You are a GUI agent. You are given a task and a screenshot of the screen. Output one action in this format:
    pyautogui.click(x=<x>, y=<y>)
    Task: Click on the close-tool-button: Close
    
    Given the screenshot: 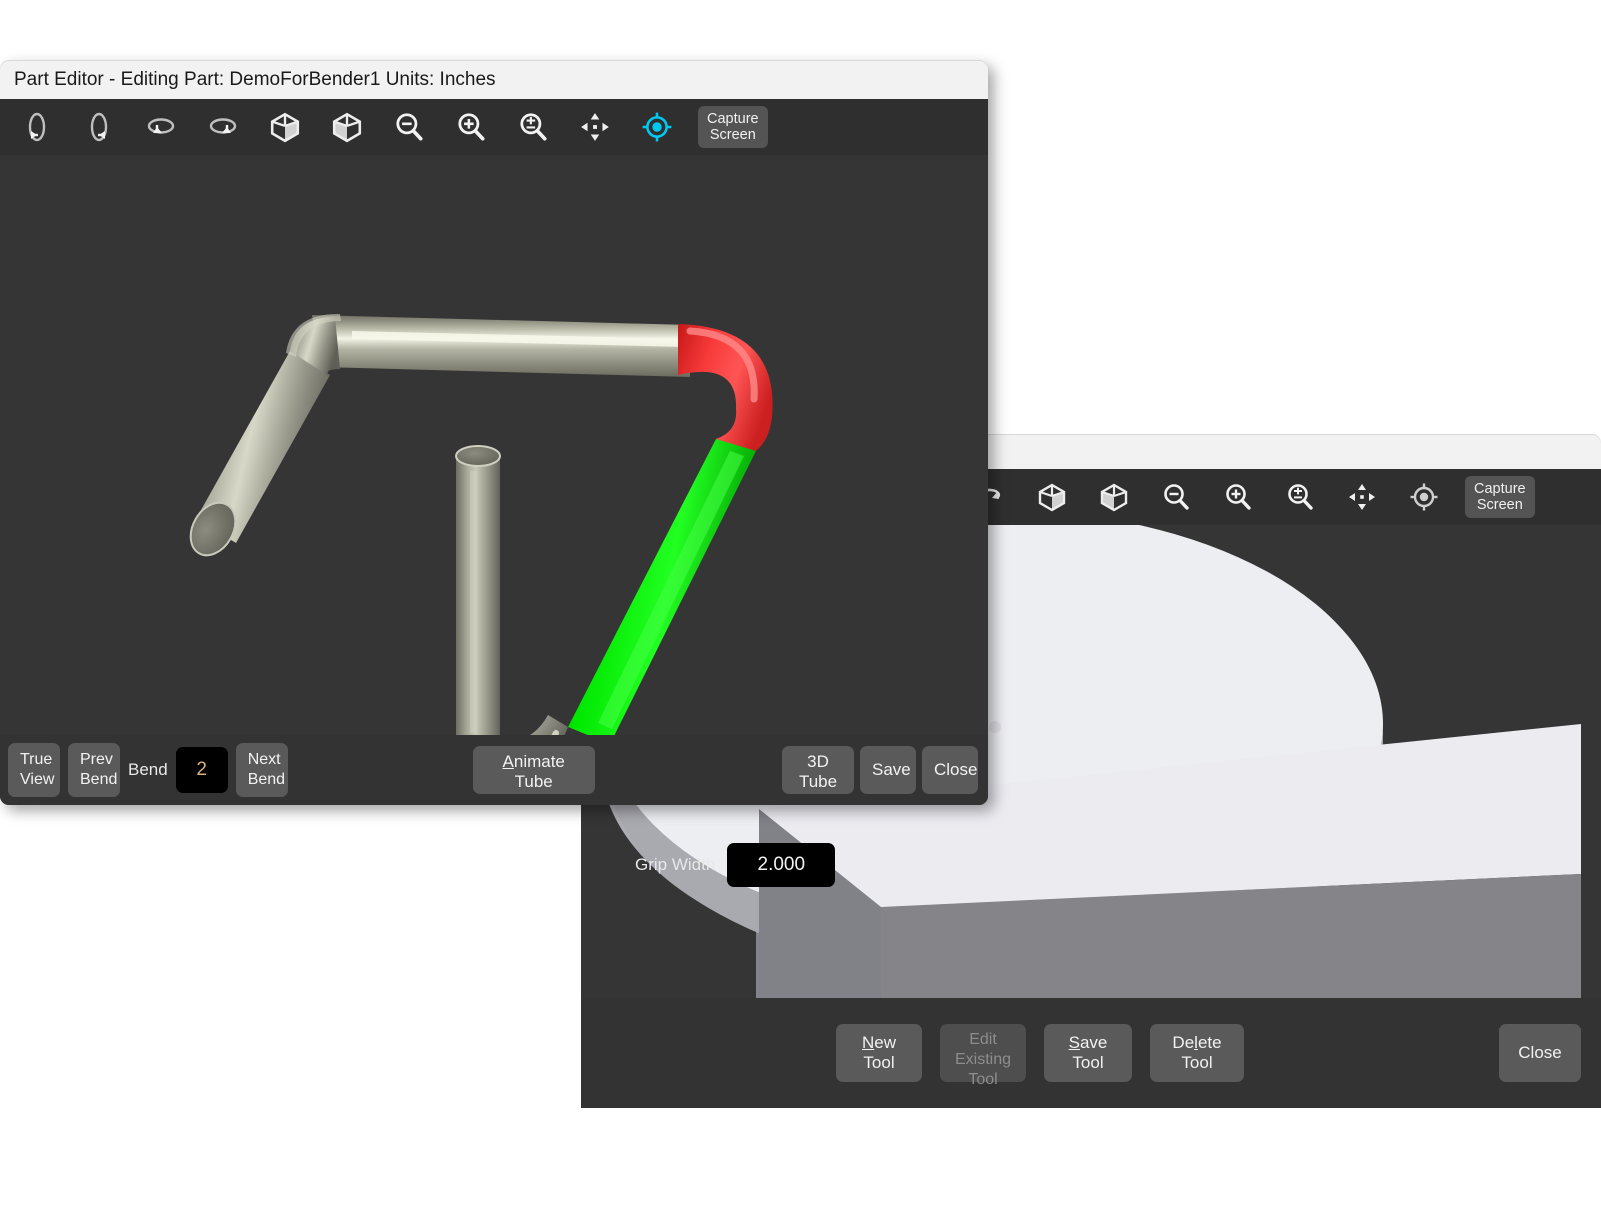 What is the action you would take?
    pyautogui.click(x=1540, y=1053)
    